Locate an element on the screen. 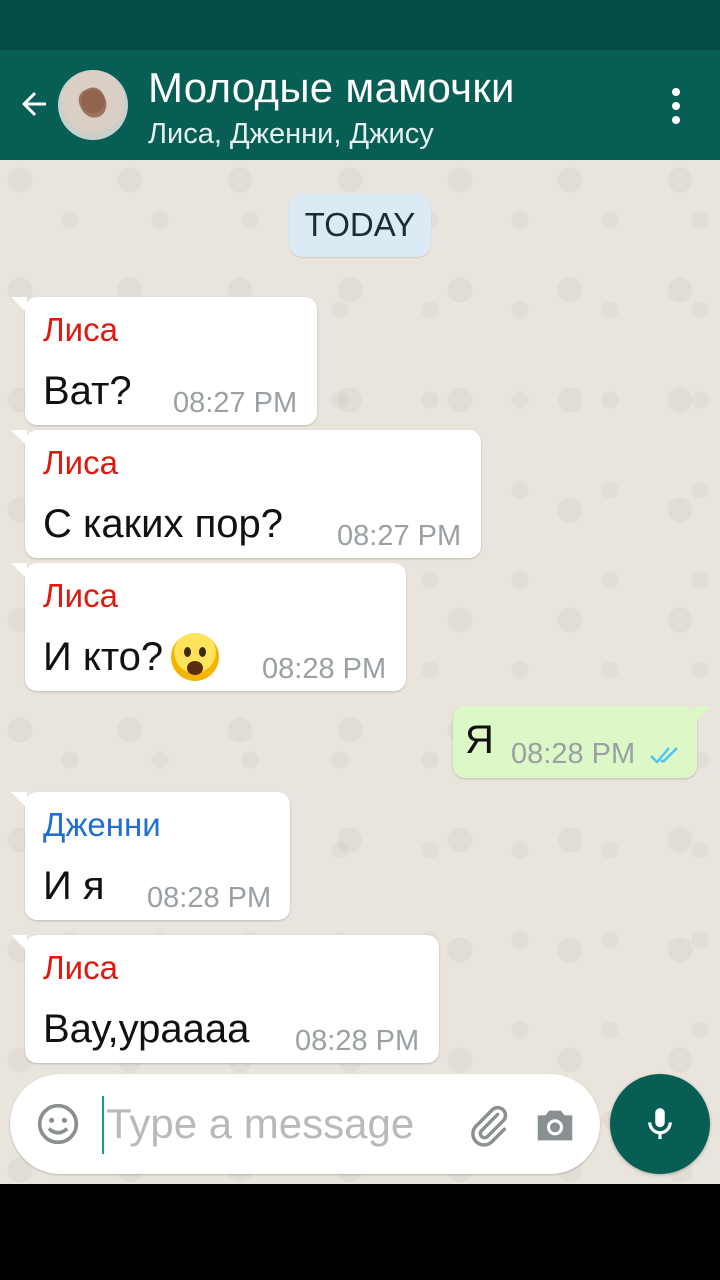  back-button is located at coordinates (34, 104).